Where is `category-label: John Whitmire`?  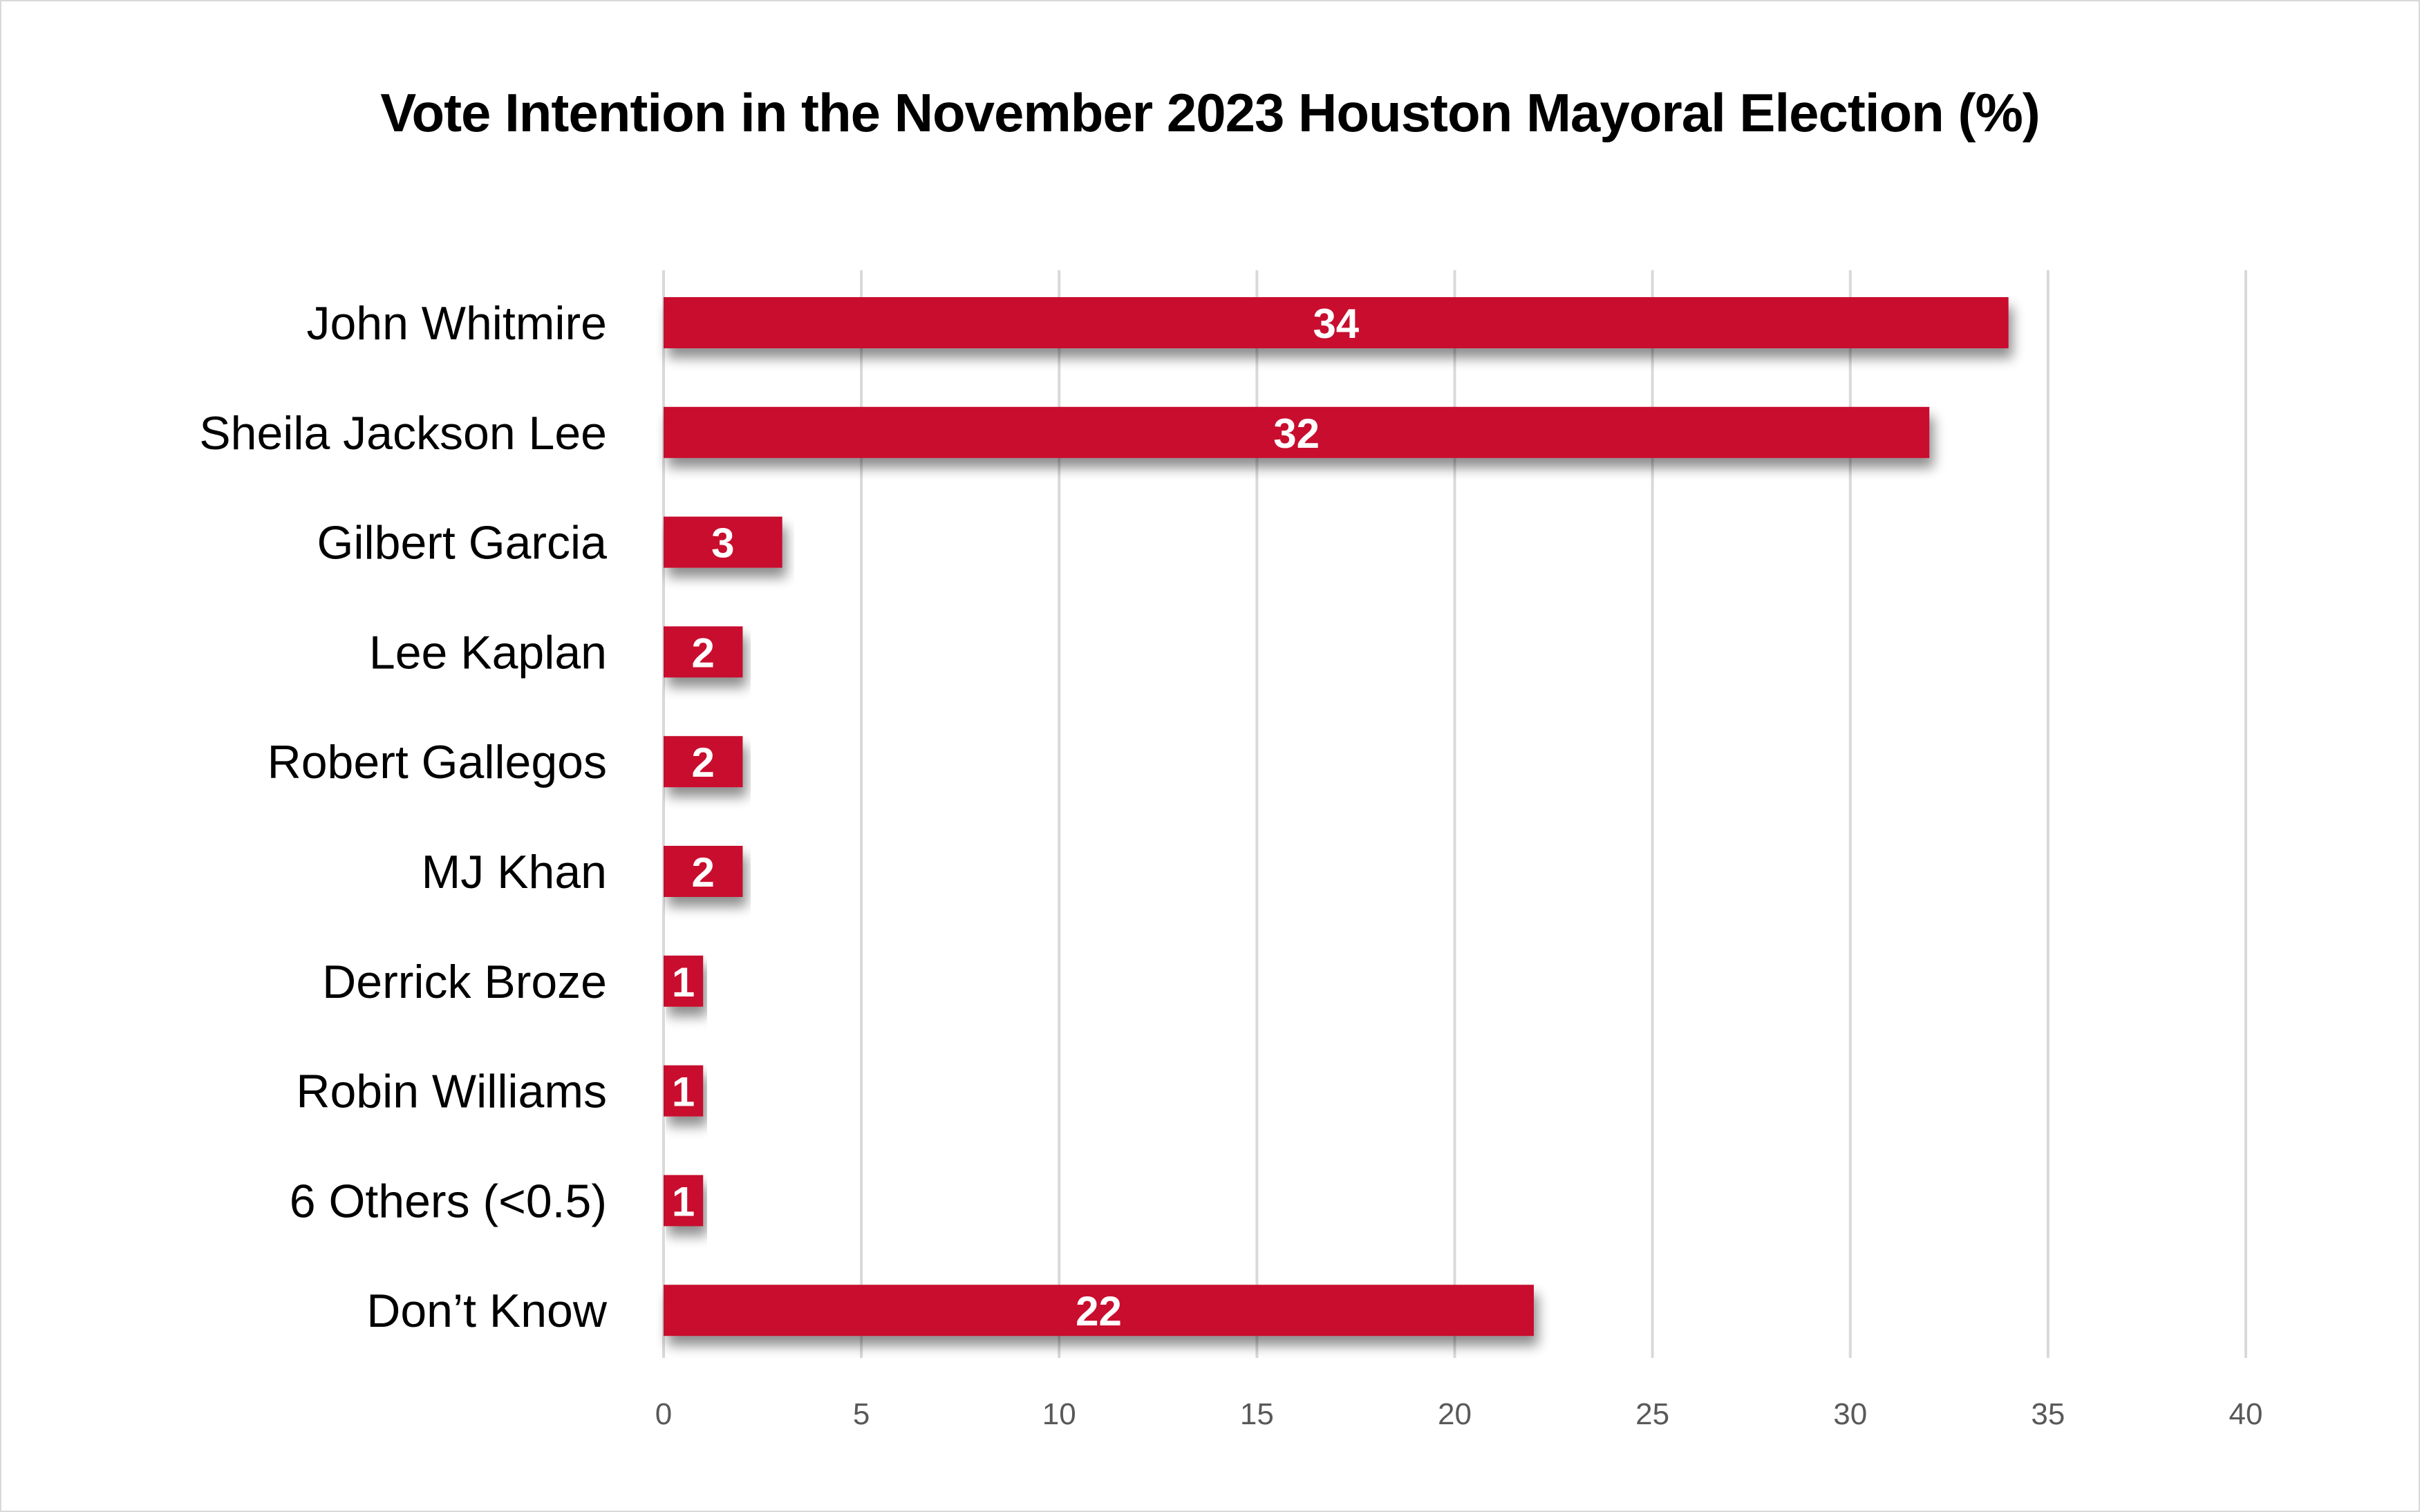 category-label: John Whitmire is located at coordinates (457, 323).